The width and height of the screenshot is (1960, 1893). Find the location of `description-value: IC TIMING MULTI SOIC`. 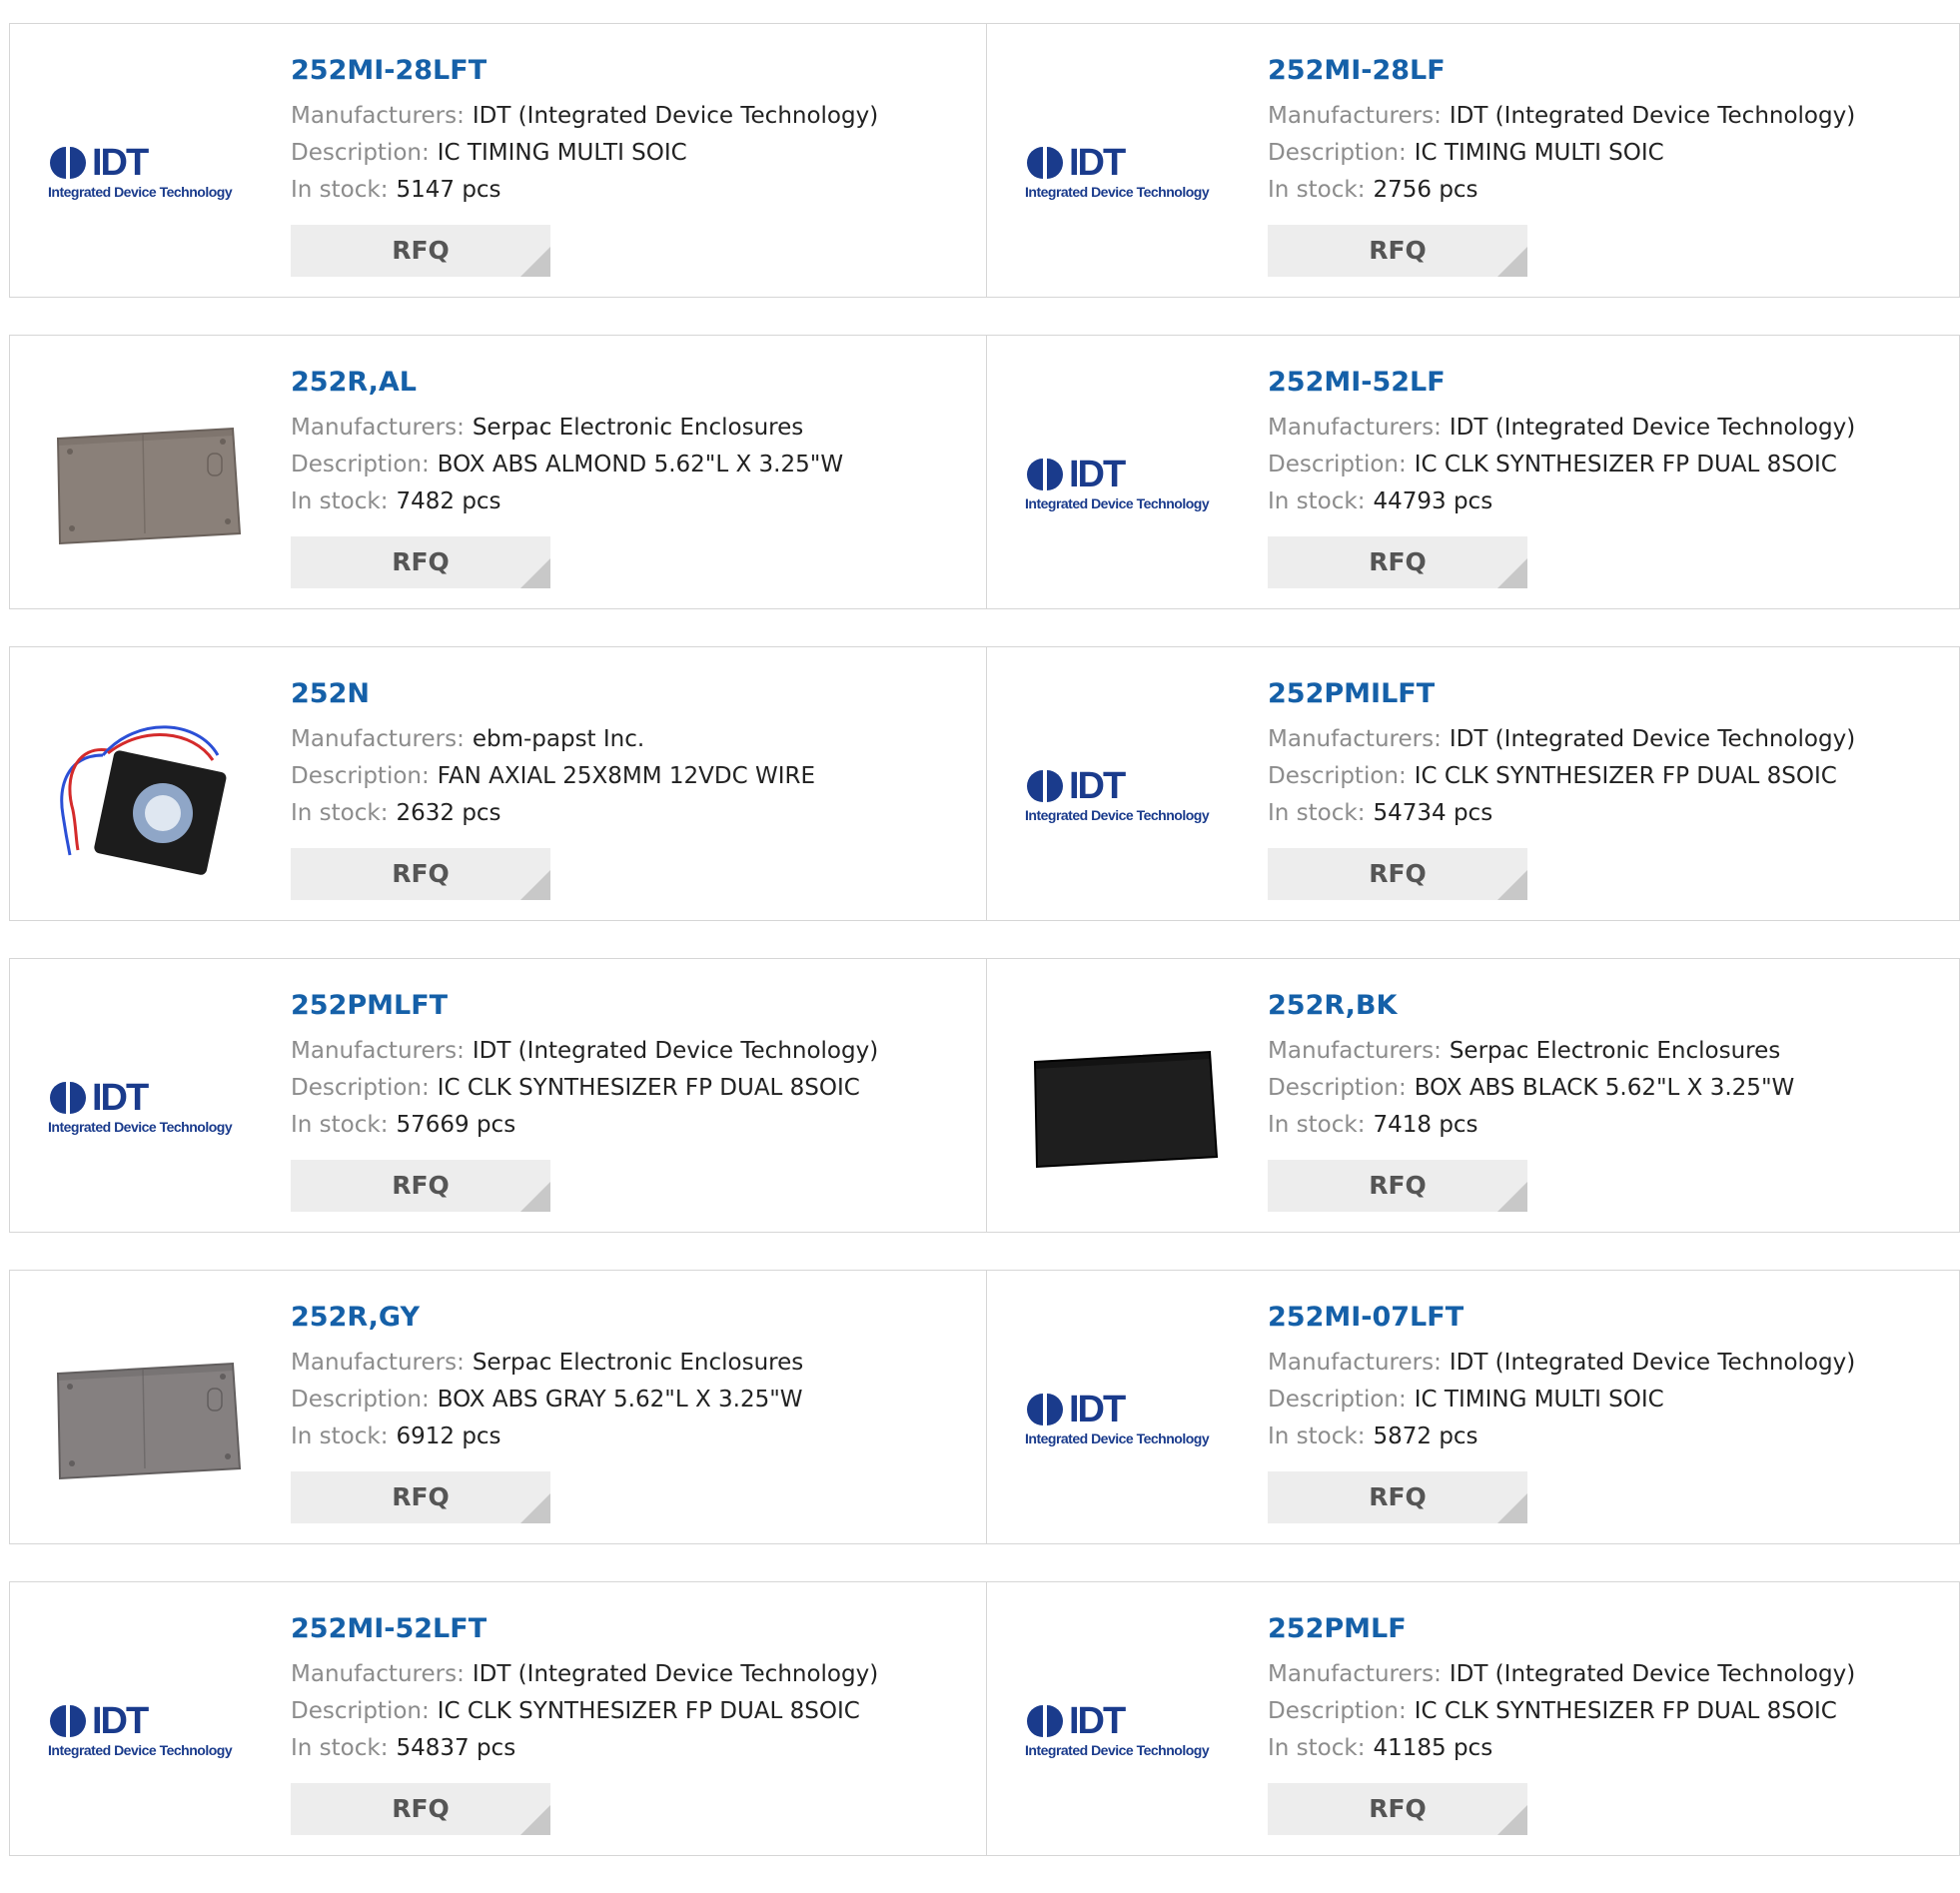

description-value: IC TIMING MULTI SOIC is located at coordinates (1539, 1400).